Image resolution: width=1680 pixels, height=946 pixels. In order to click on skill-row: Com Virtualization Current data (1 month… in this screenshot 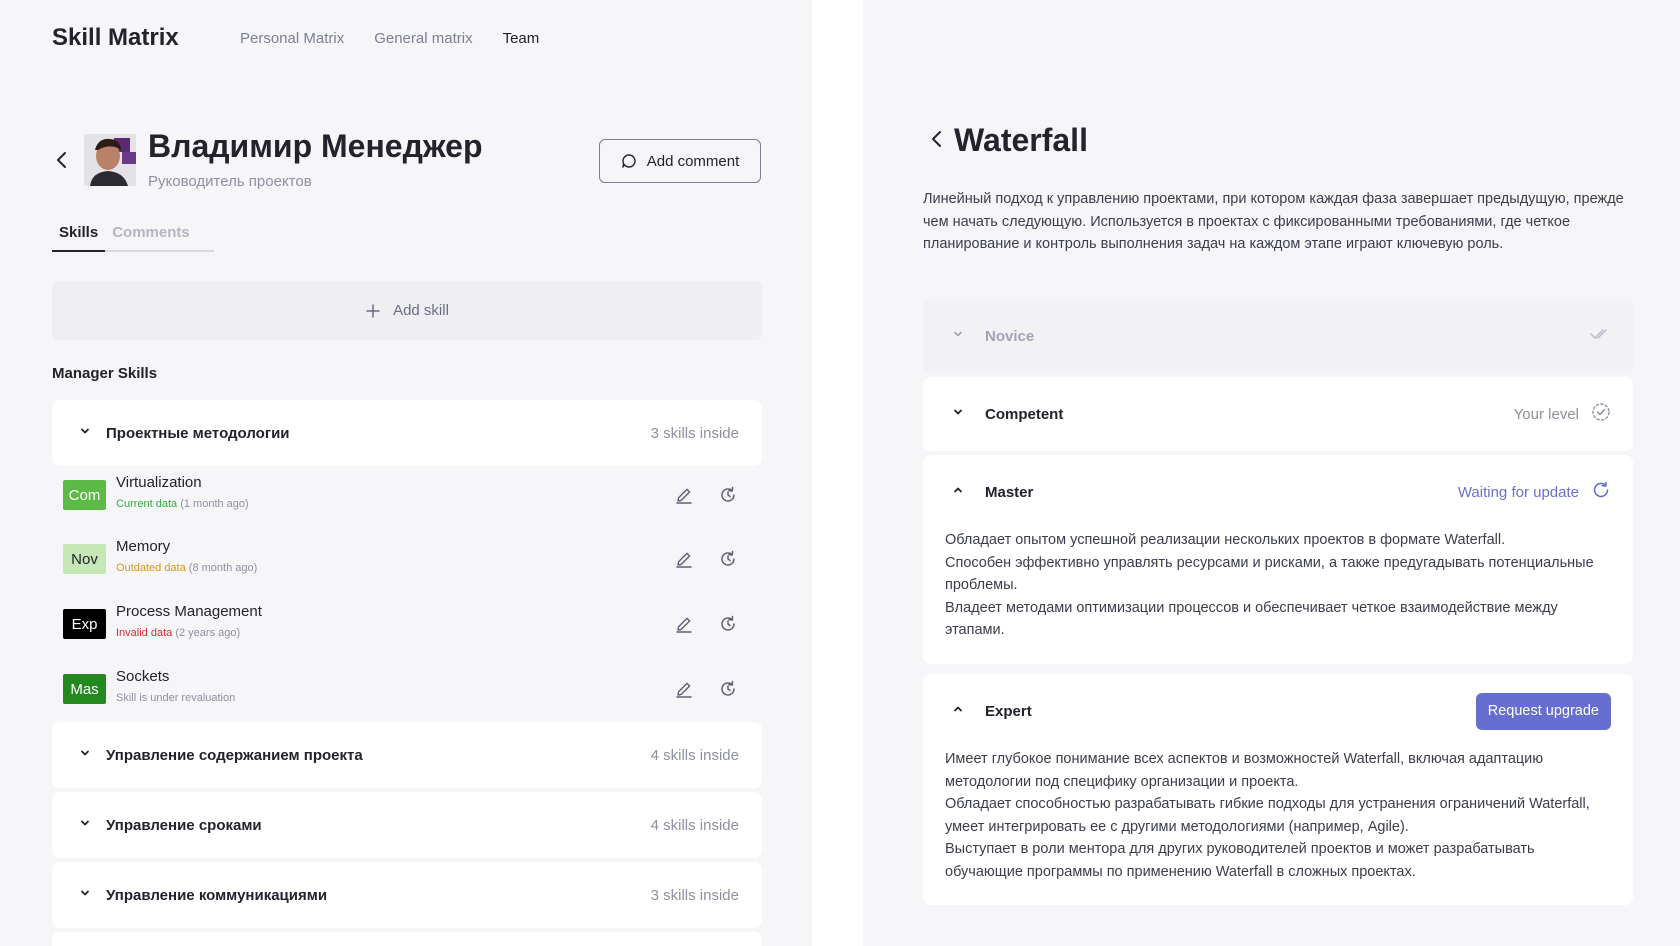, I will do `click(407, 496)`.